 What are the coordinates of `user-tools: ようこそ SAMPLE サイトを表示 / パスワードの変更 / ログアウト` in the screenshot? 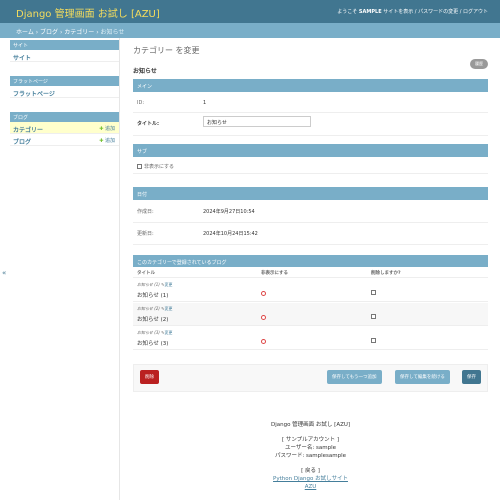 It's located at (412, 12).